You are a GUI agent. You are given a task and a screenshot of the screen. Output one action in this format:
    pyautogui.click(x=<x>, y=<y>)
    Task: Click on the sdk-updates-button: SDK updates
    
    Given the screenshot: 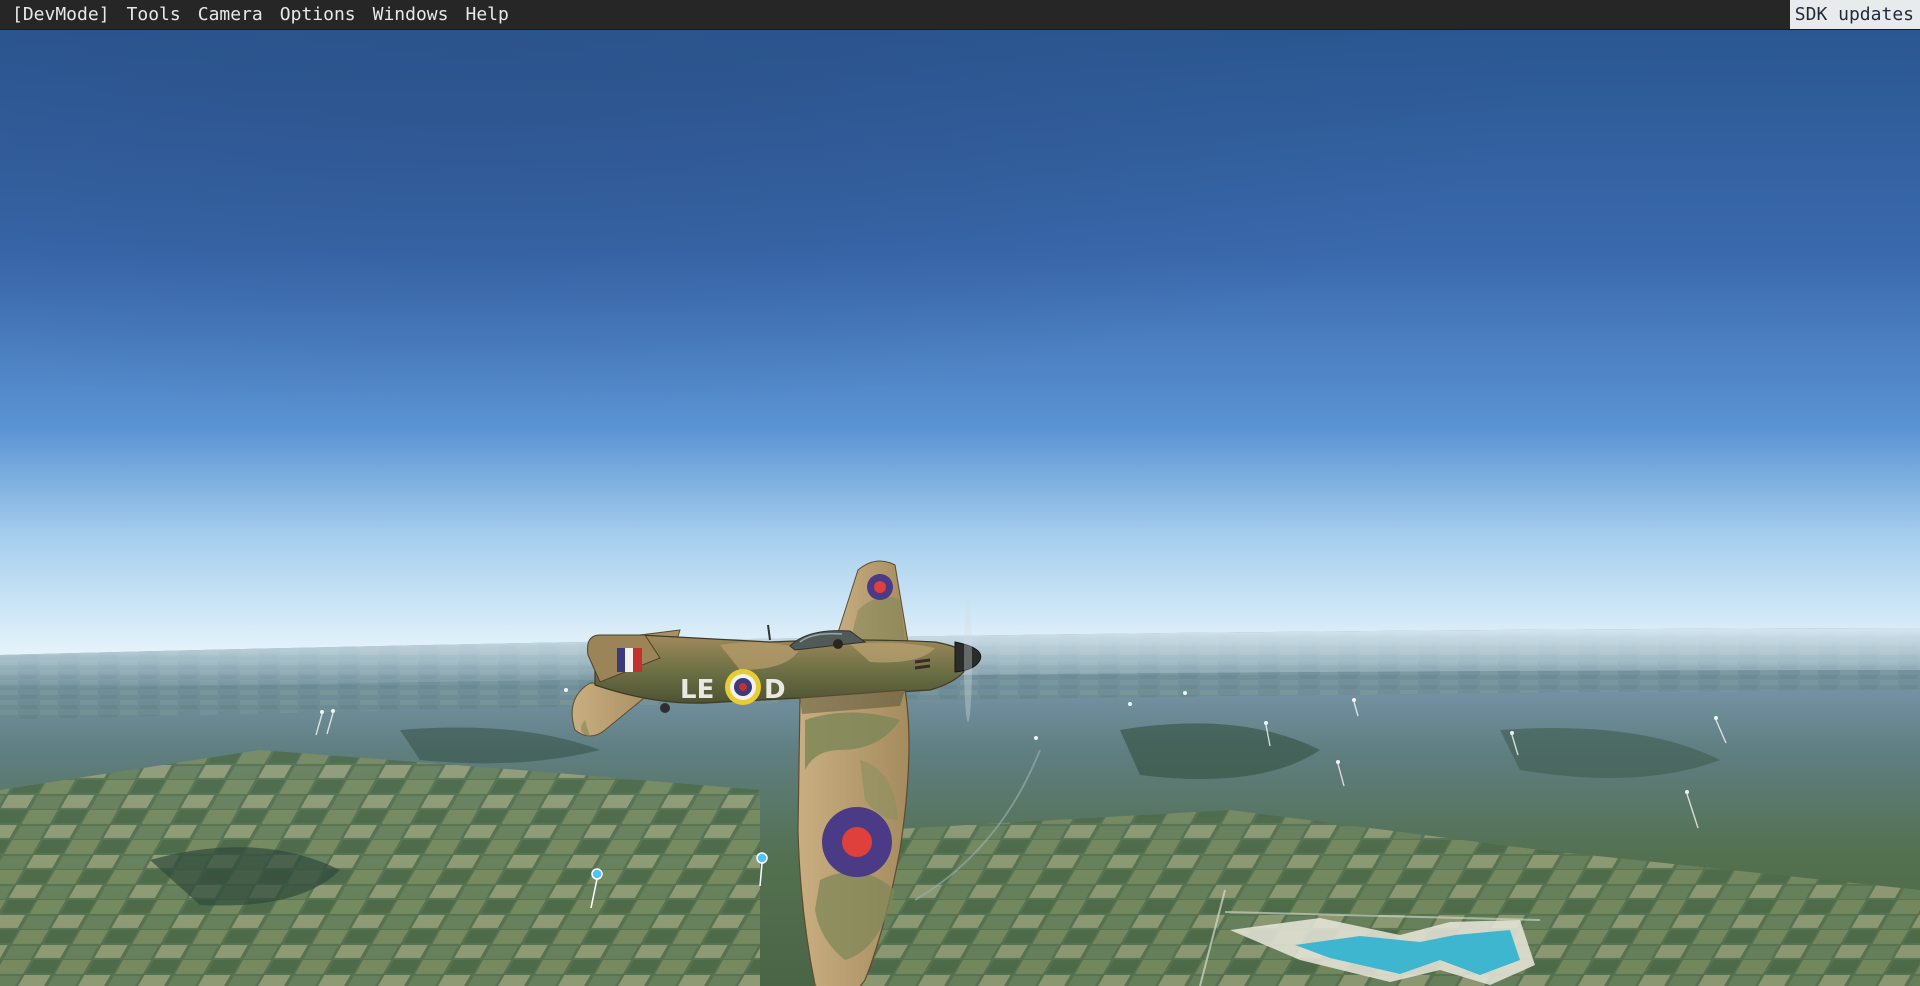 What is the action you would take?
    pyautogui.click(x=1854, y=14)
    